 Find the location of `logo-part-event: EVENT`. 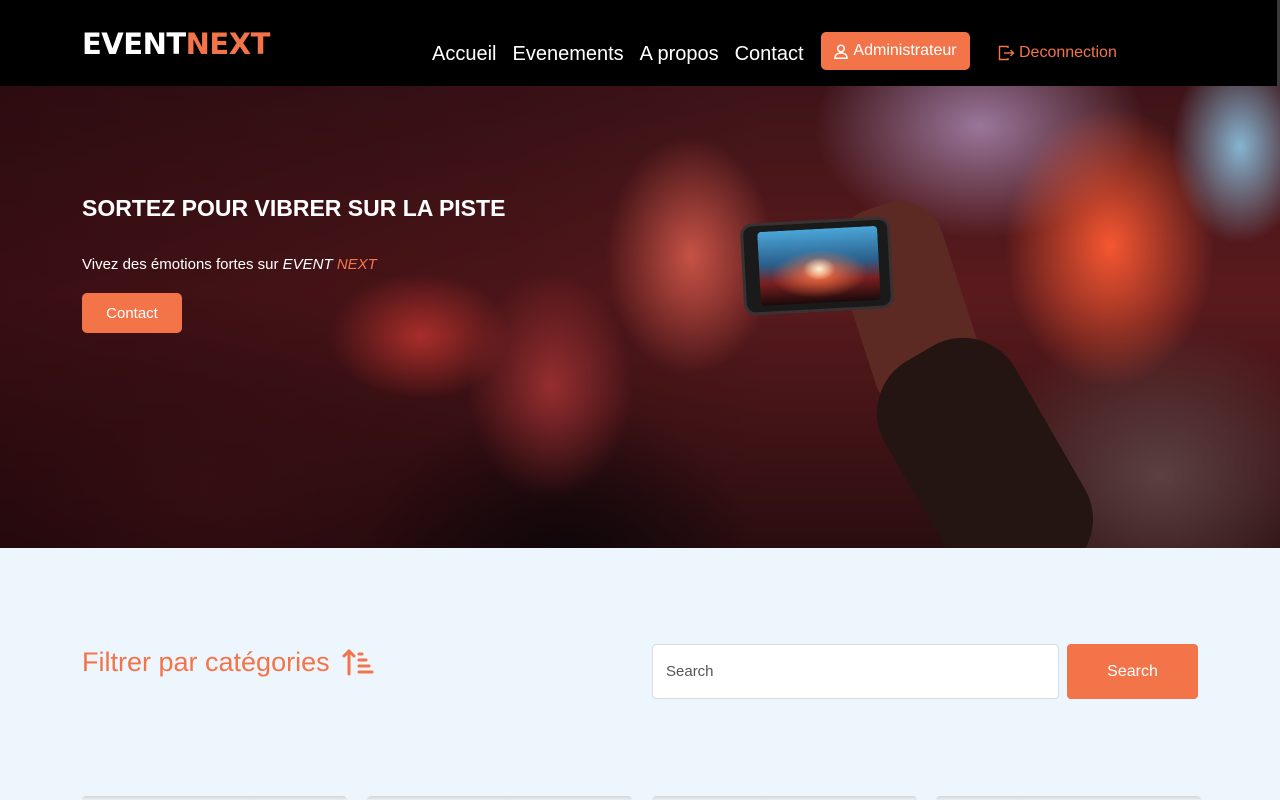

logo-part-event: EVENT is located at coordinates (134, 44).